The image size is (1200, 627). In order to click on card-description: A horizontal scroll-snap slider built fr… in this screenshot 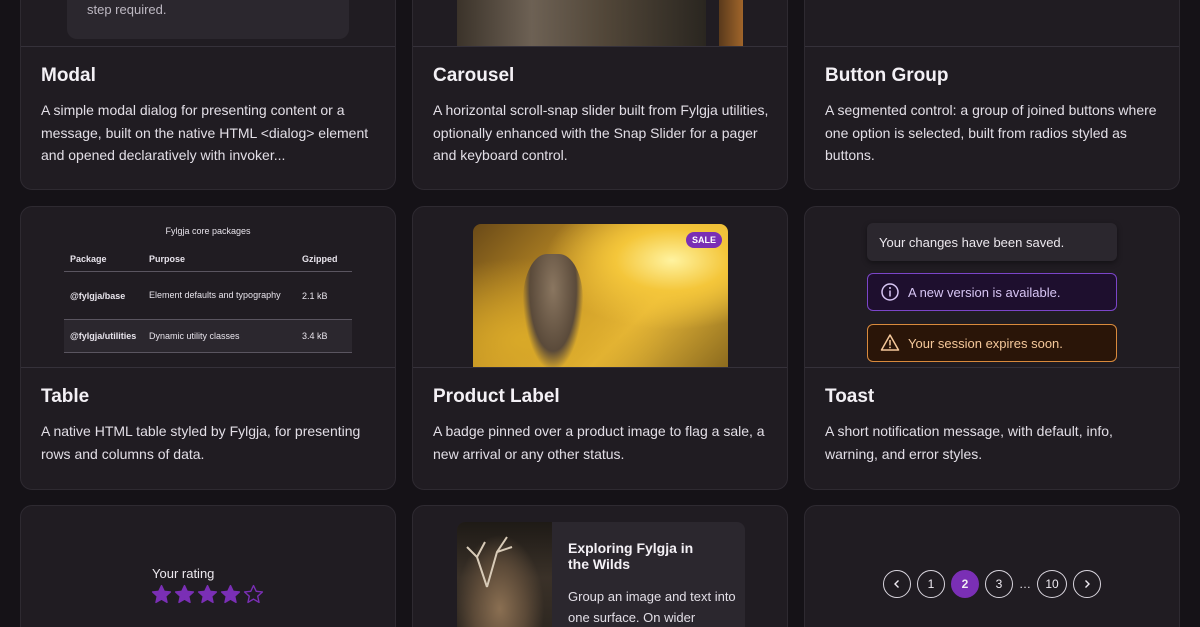, I will do `click(601, 132)`.